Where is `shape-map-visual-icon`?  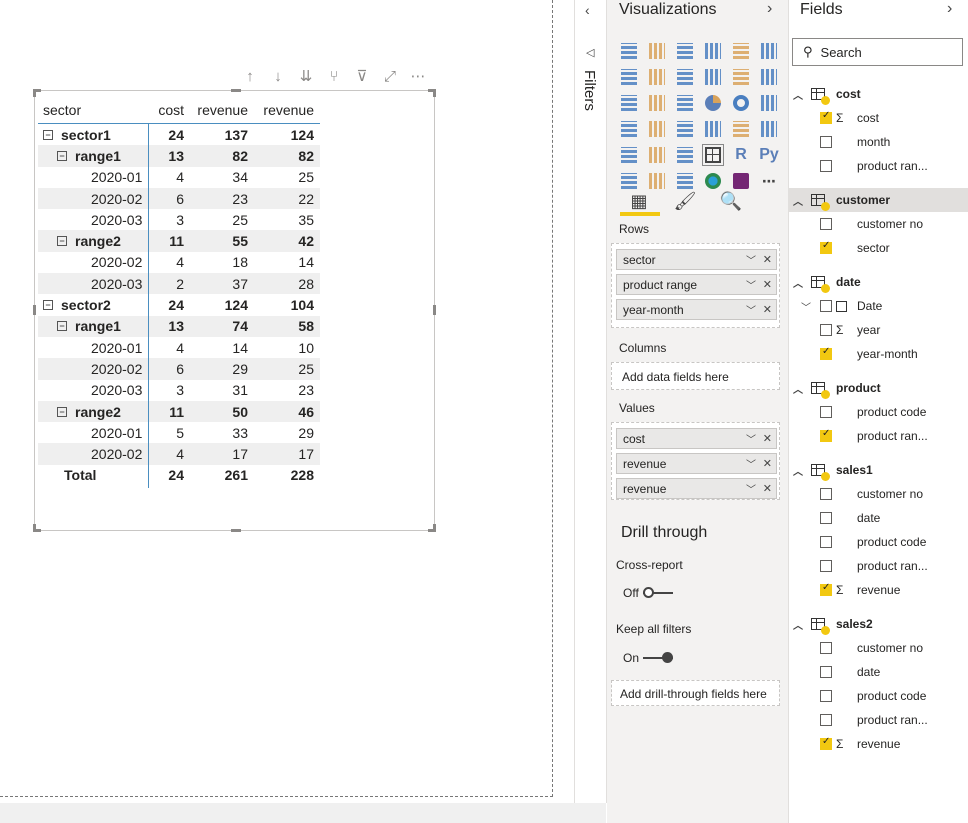
shape-map-visual-icon is located at coordinates (685, 129).